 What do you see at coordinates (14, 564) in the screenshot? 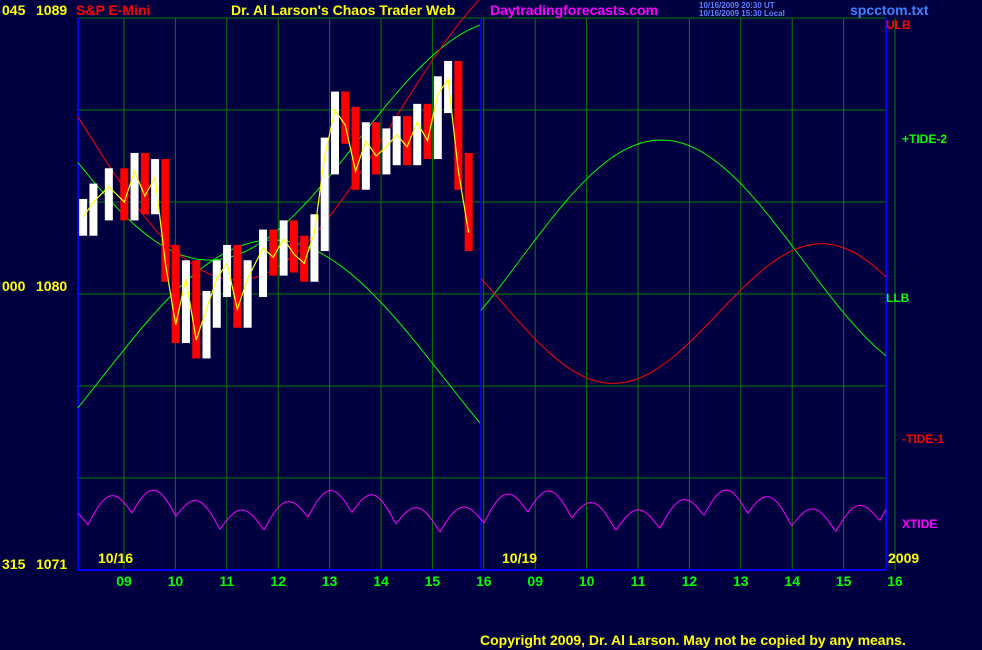
I see `index-label-bottom: 315` at bounding box center [14, 564].